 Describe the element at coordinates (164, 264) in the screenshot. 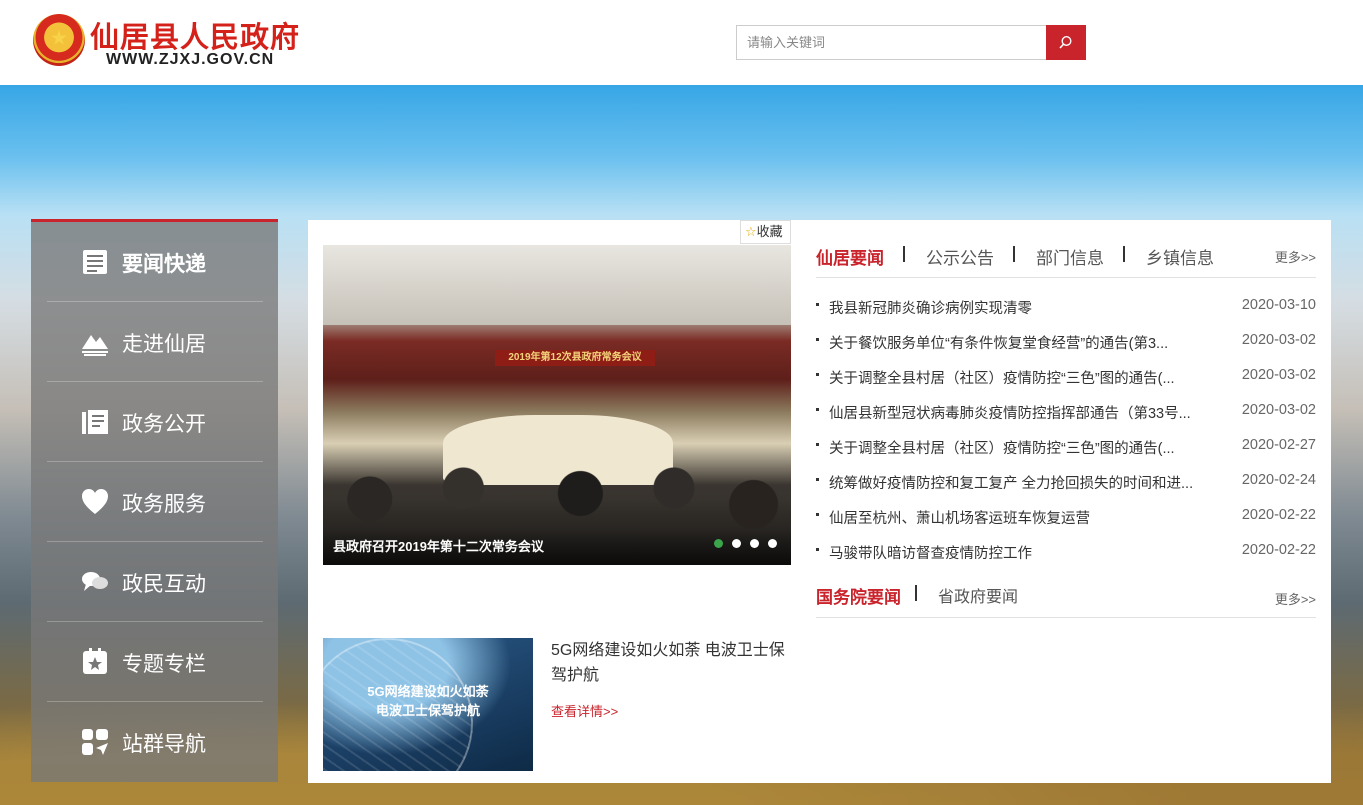

I see `nav-label: 要闻快递` at that location.